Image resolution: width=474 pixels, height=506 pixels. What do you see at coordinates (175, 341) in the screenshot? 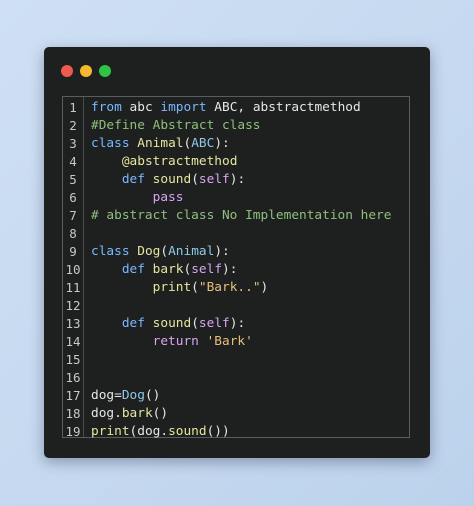
I see `code-token: return` at bounding box center [175, 341].